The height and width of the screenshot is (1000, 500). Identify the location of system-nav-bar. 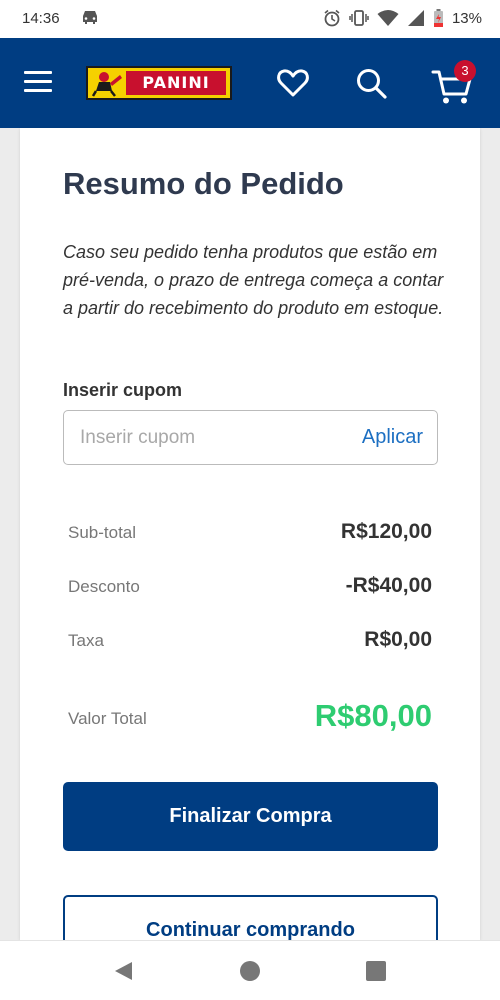
(250, 970).